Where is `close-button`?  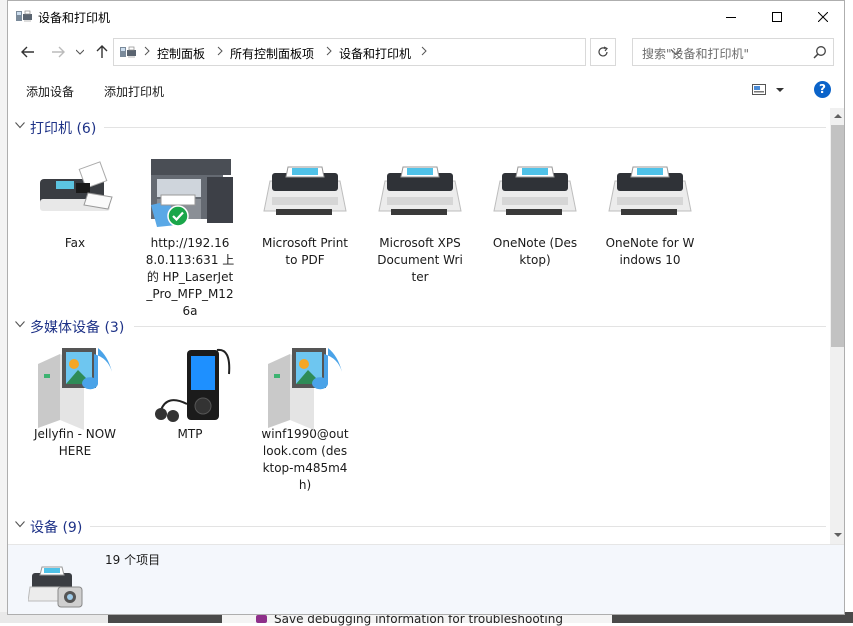
close-button is located at coordinates (822, 16).